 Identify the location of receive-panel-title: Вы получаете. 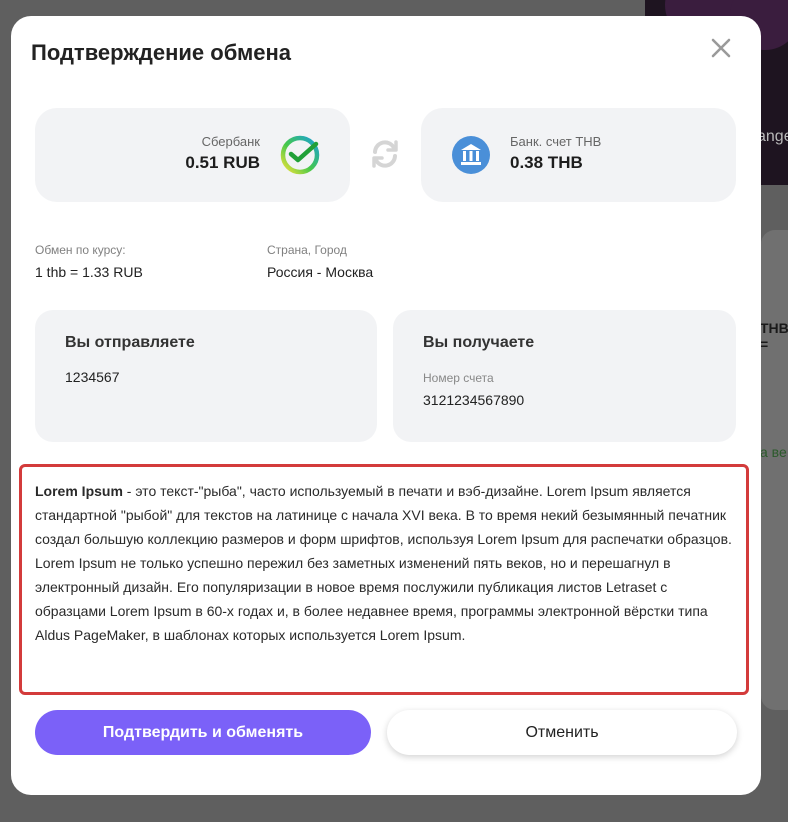
(479, 342).